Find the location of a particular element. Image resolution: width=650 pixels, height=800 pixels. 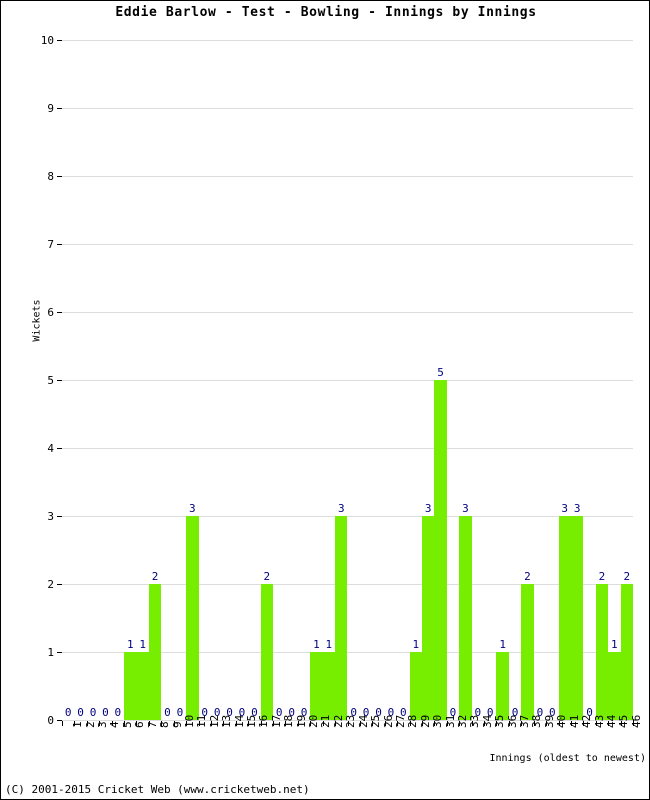

y-tick-label: 0 is located at coordinates (50, 720).